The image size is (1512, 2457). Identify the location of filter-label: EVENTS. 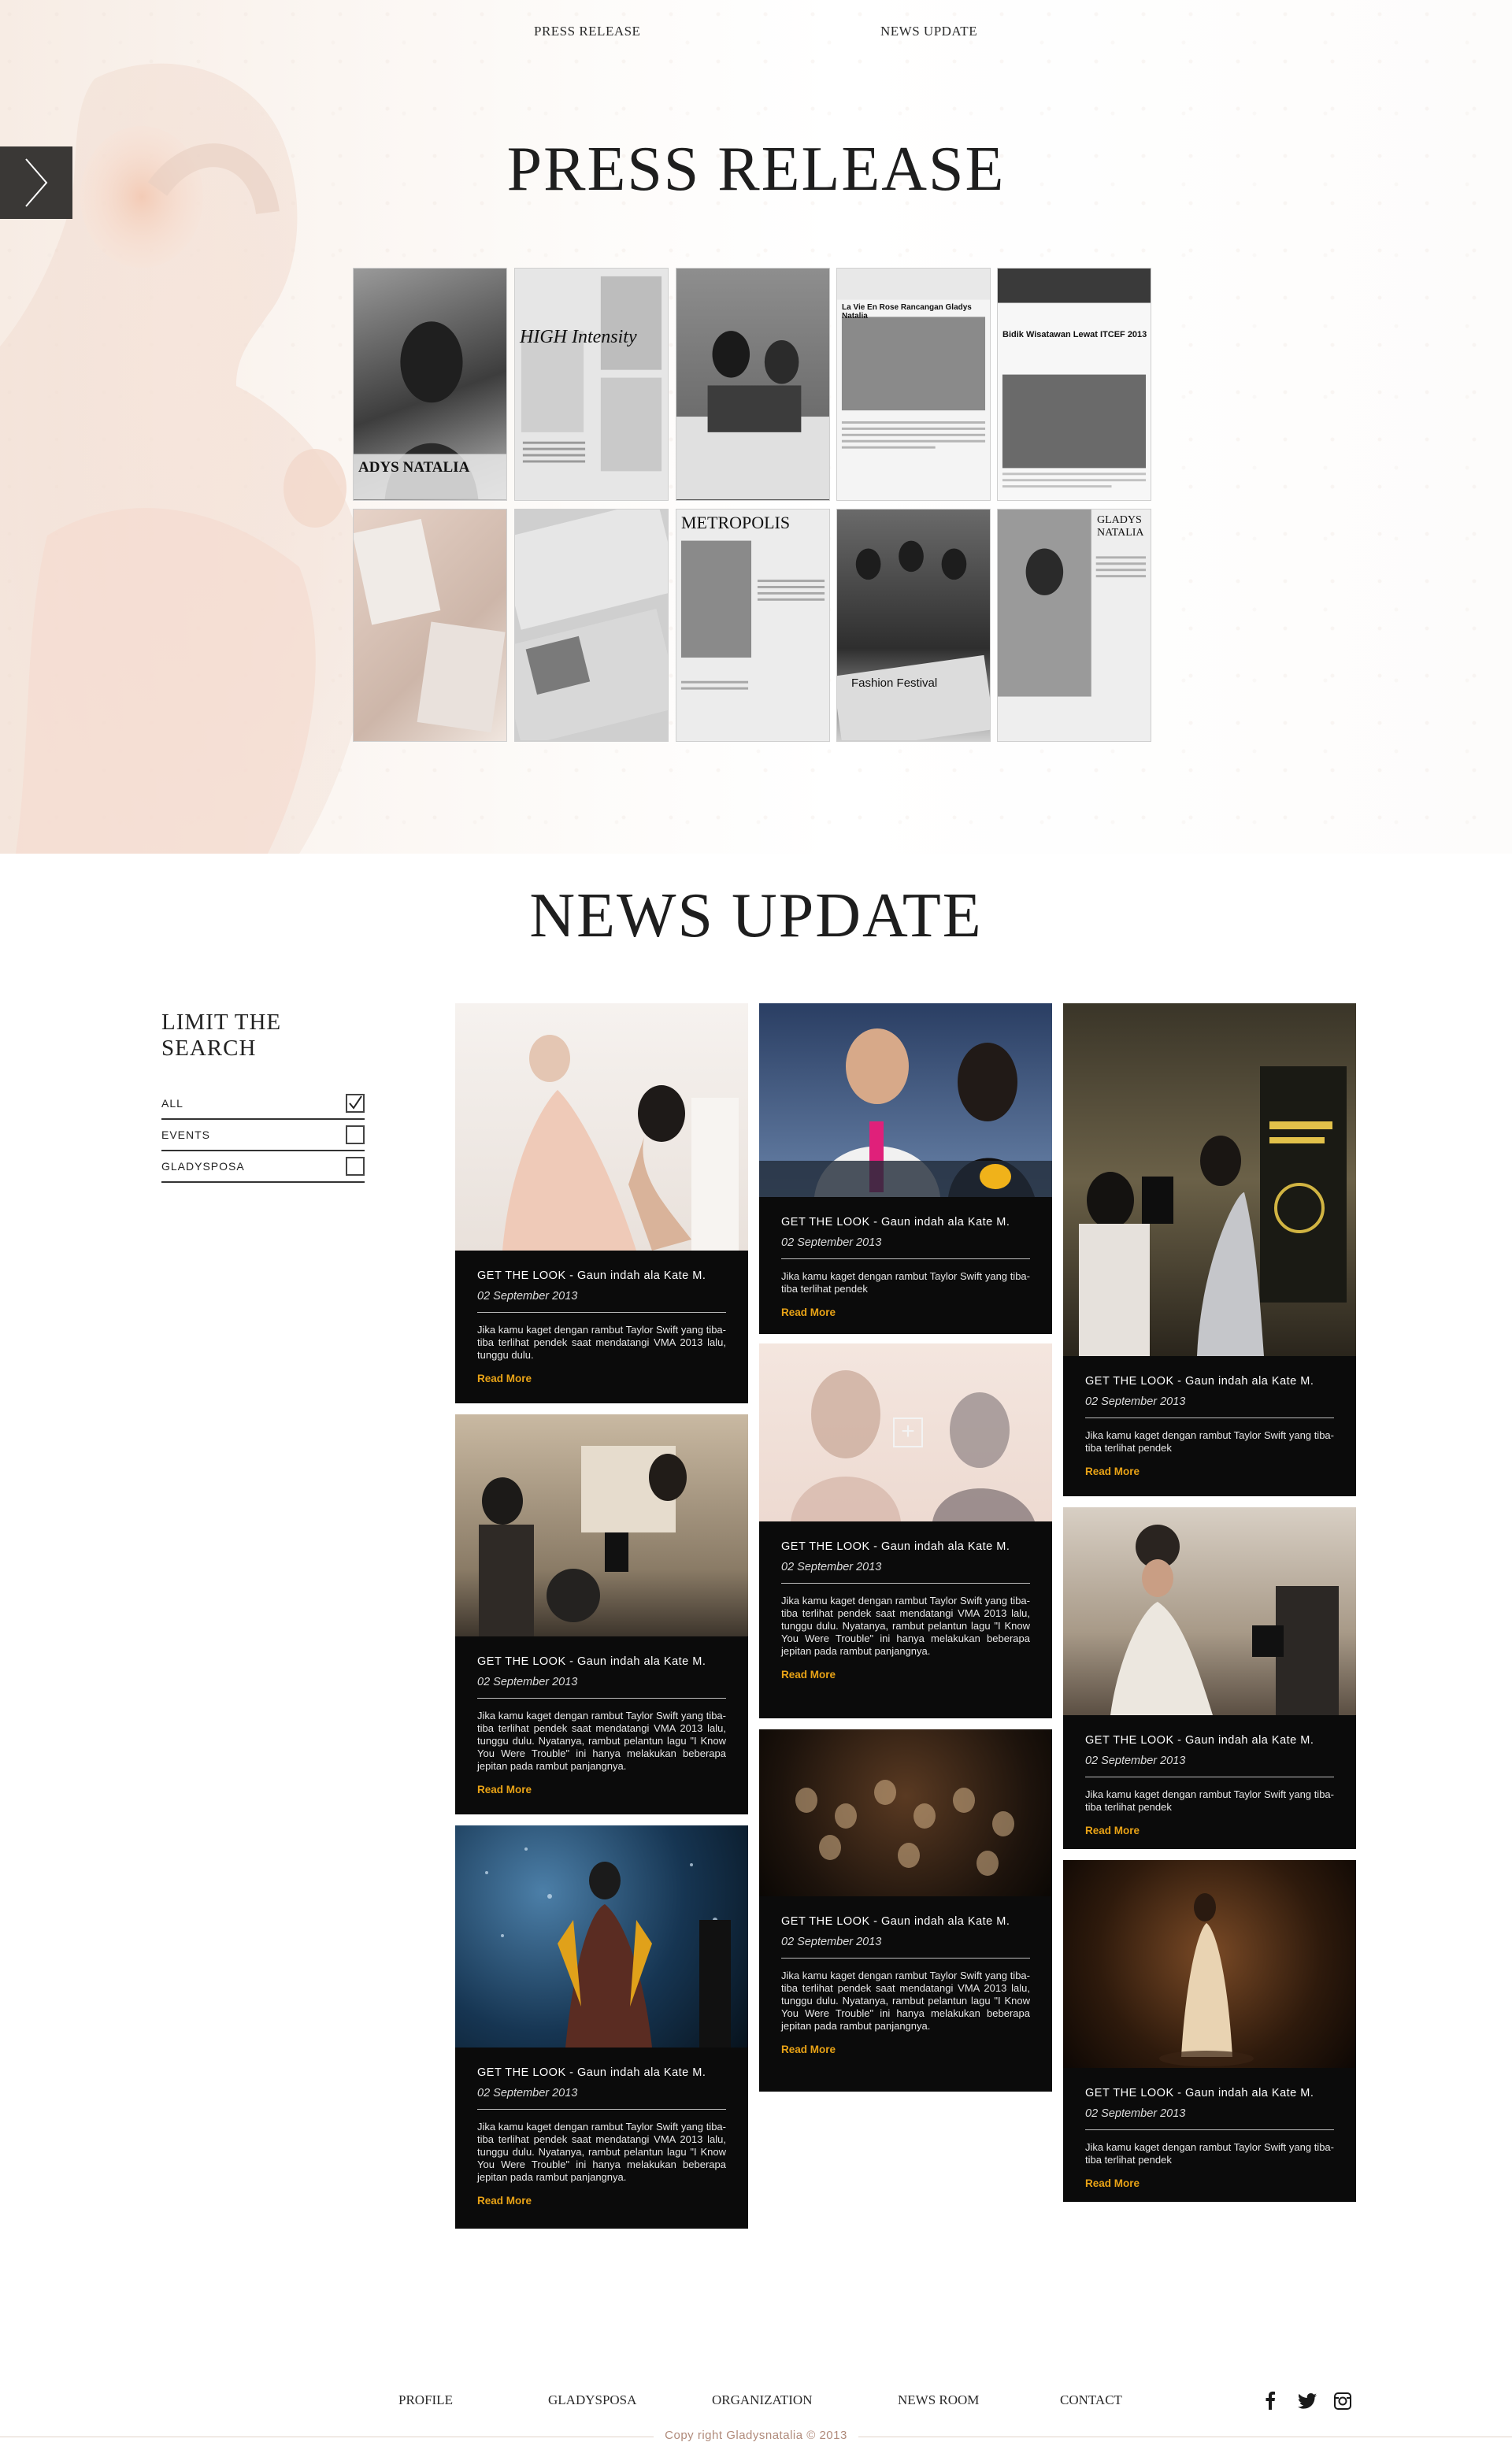
(186, 1134).